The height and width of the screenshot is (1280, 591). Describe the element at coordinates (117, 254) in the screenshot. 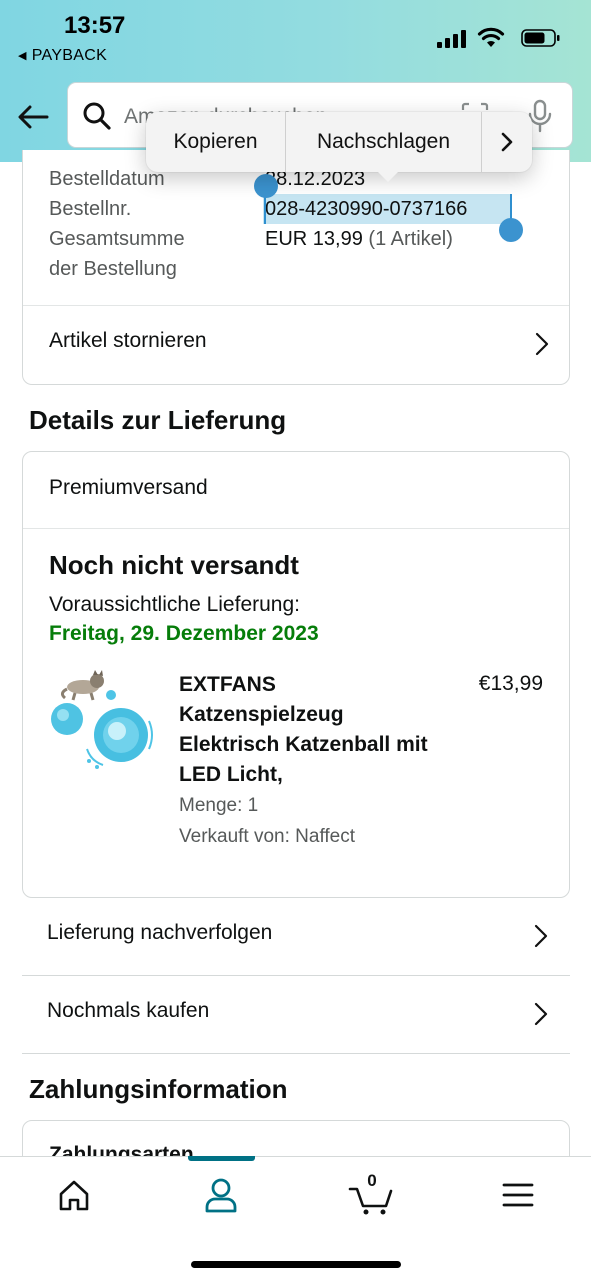

I see `order-total-label: Gesamtsumme der Bestellung` at that location.